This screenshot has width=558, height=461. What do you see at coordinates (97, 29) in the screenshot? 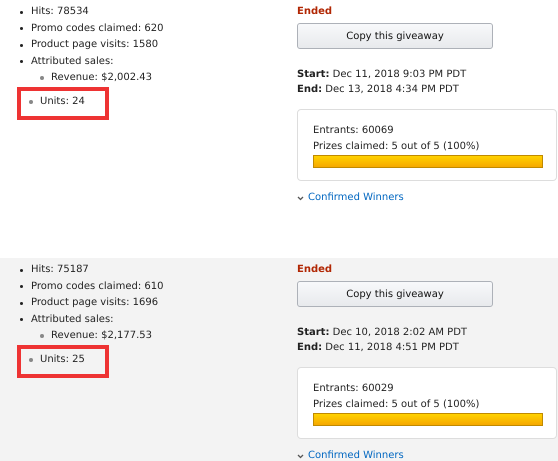
I see `stat-text: Promo codes claimed: 620` at bounding box center [97, 29].